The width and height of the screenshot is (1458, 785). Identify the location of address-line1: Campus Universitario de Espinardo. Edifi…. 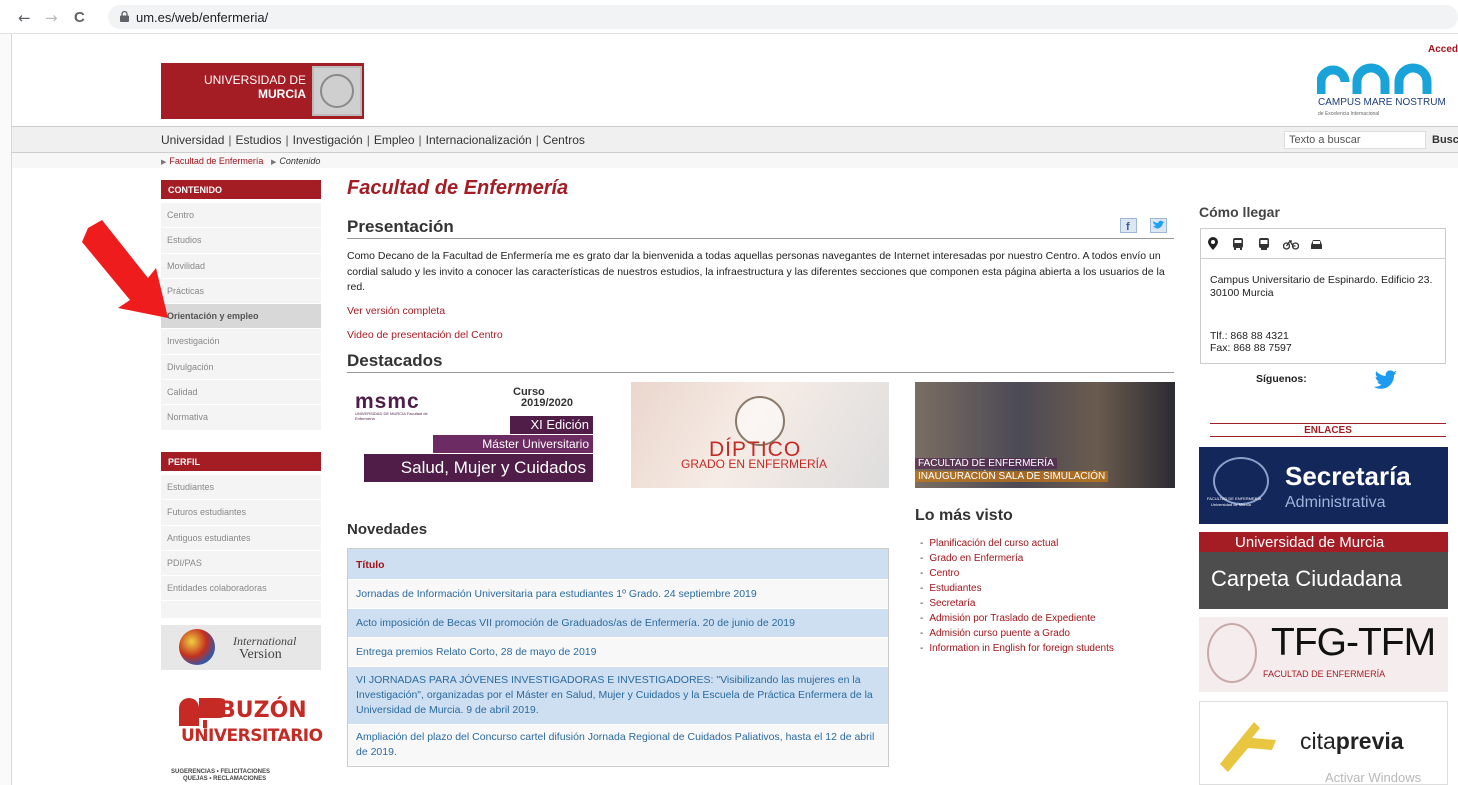
(1321, 280).